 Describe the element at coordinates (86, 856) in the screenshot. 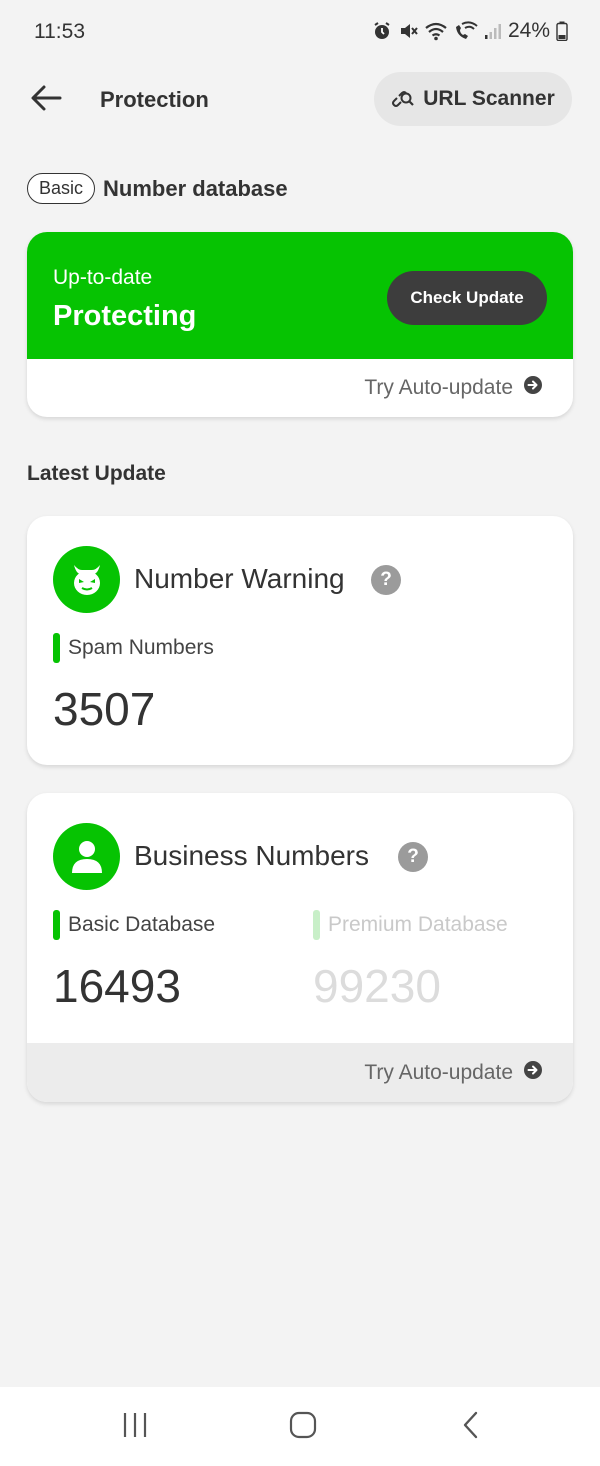

I see `person-icon` at that location.